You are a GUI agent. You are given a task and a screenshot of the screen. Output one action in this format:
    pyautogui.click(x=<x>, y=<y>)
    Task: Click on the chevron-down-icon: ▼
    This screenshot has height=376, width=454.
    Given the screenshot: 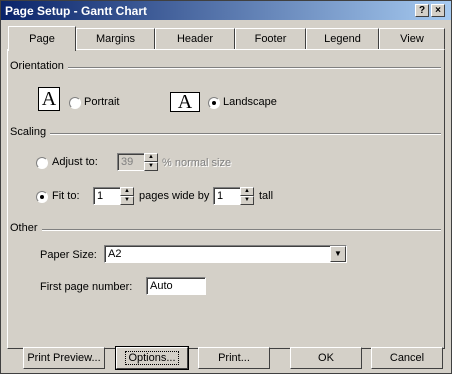 What is the action you would take?
    pyautogui.click(x=338, y=254)
    